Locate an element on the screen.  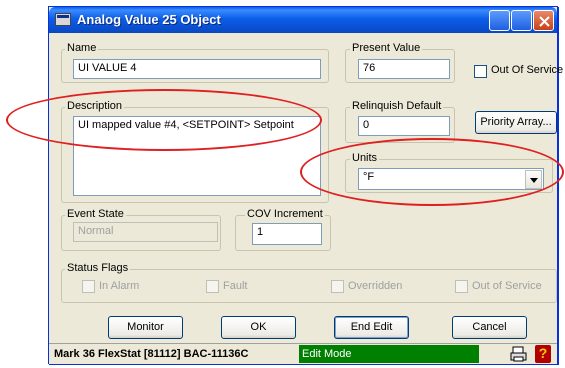
fault-checkbox is located at coordinates (212, 286).